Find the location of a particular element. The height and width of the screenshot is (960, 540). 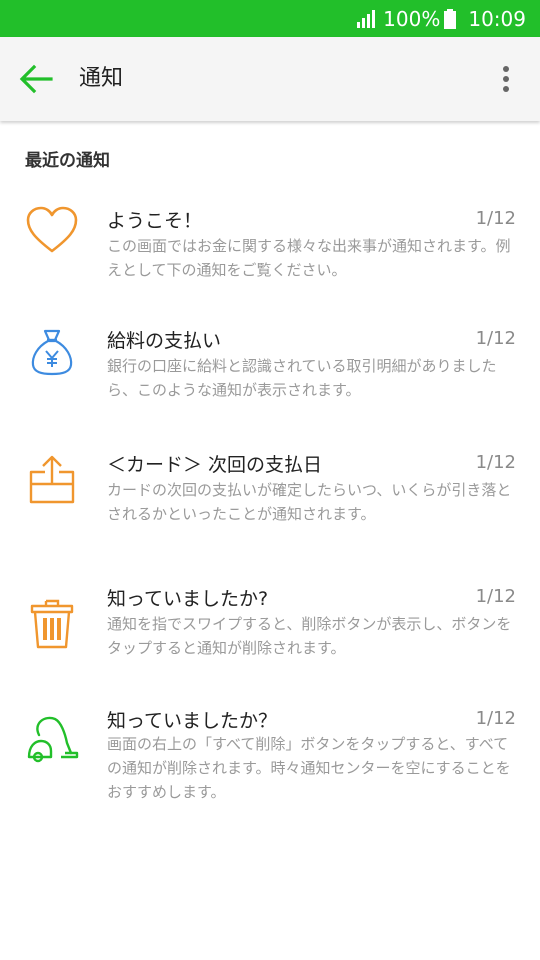

notification-title: 知っていましたか？ is located at coordinates (192, 721).